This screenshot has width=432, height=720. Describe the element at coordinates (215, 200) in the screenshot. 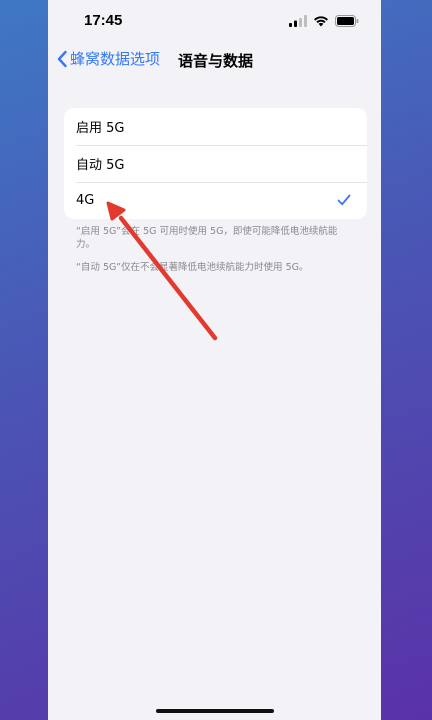

I see `option-4g: 4G` at that location.